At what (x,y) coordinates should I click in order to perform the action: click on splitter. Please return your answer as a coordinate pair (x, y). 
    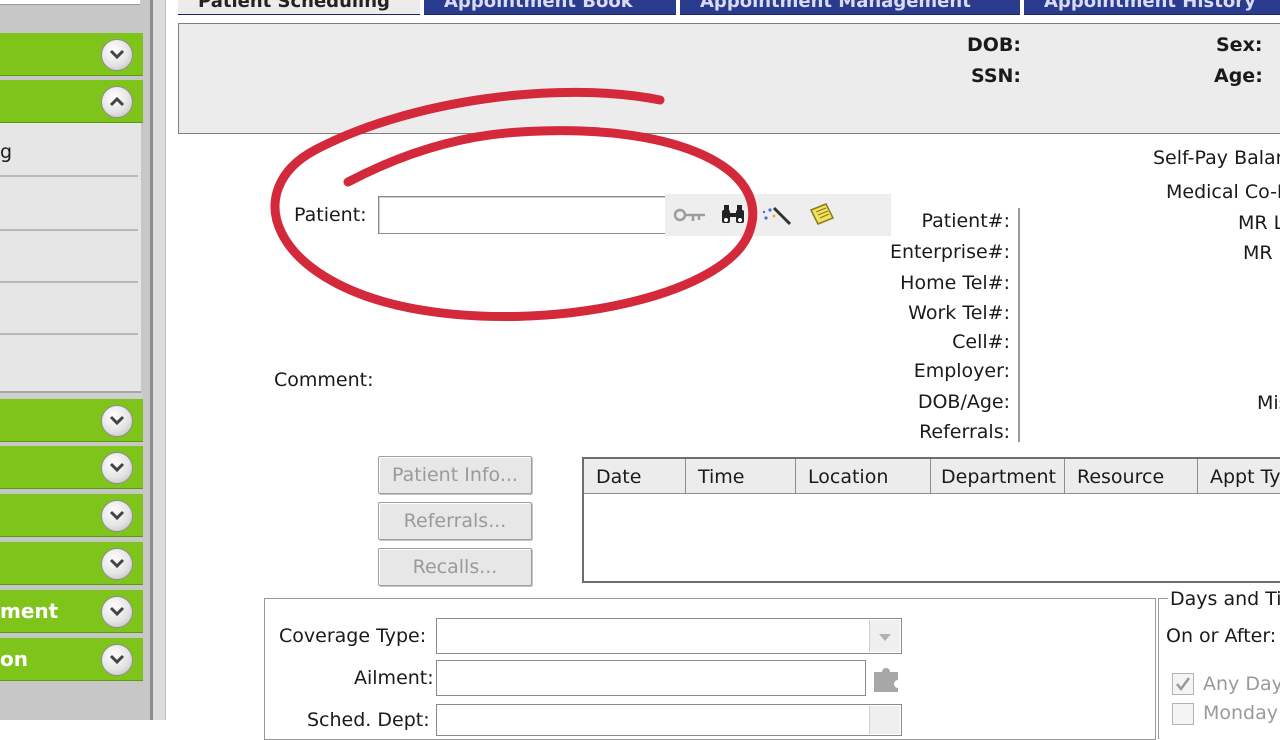
    Looking at the image, I should click on (159, 360).